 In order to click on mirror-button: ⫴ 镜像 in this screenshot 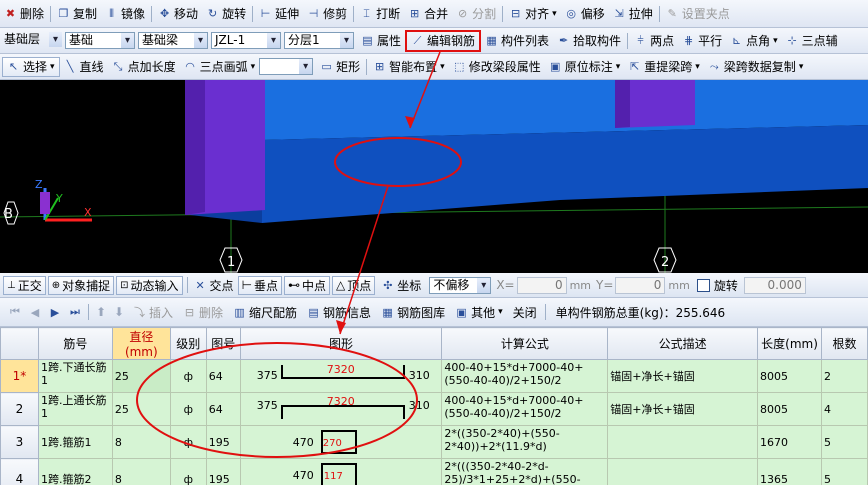, I will do `click(125, 13)`.